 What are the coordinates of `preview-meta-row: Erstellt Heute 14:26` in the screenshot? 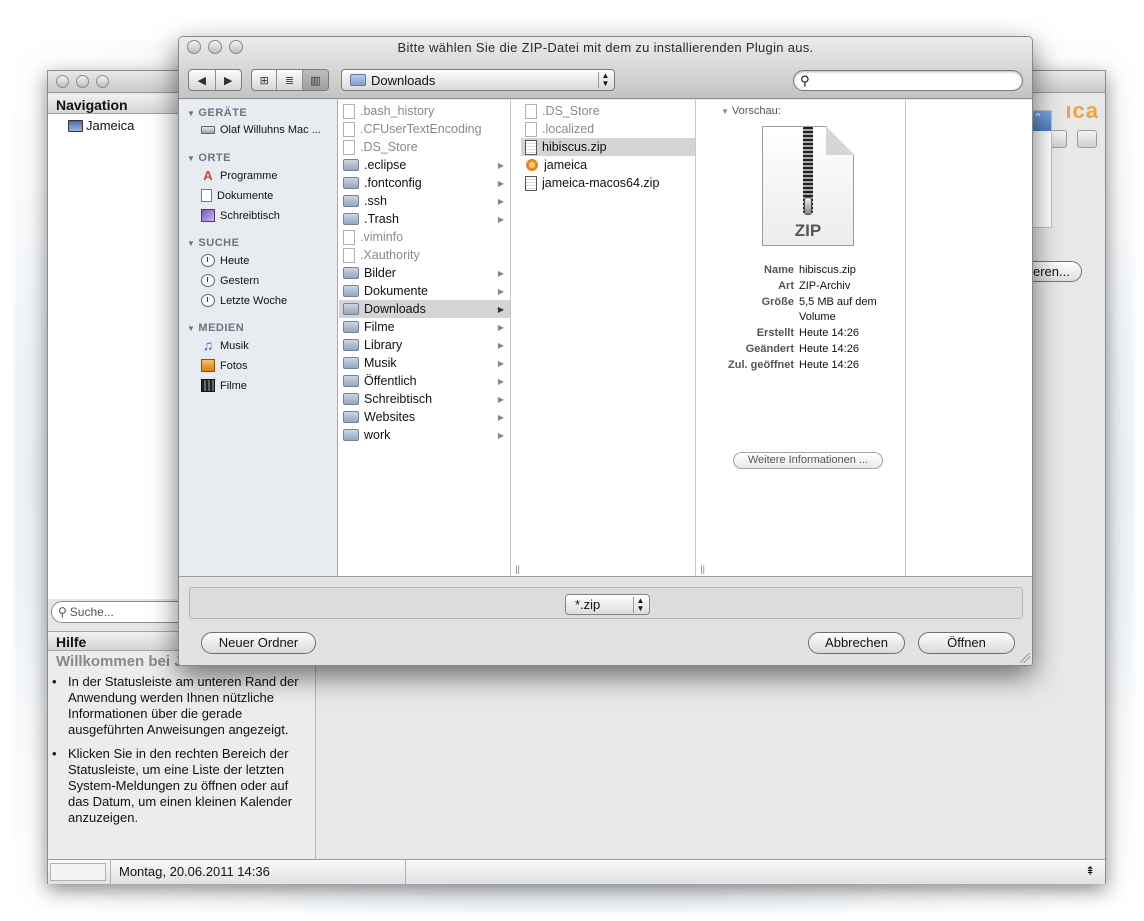 It's located at (807, 333).